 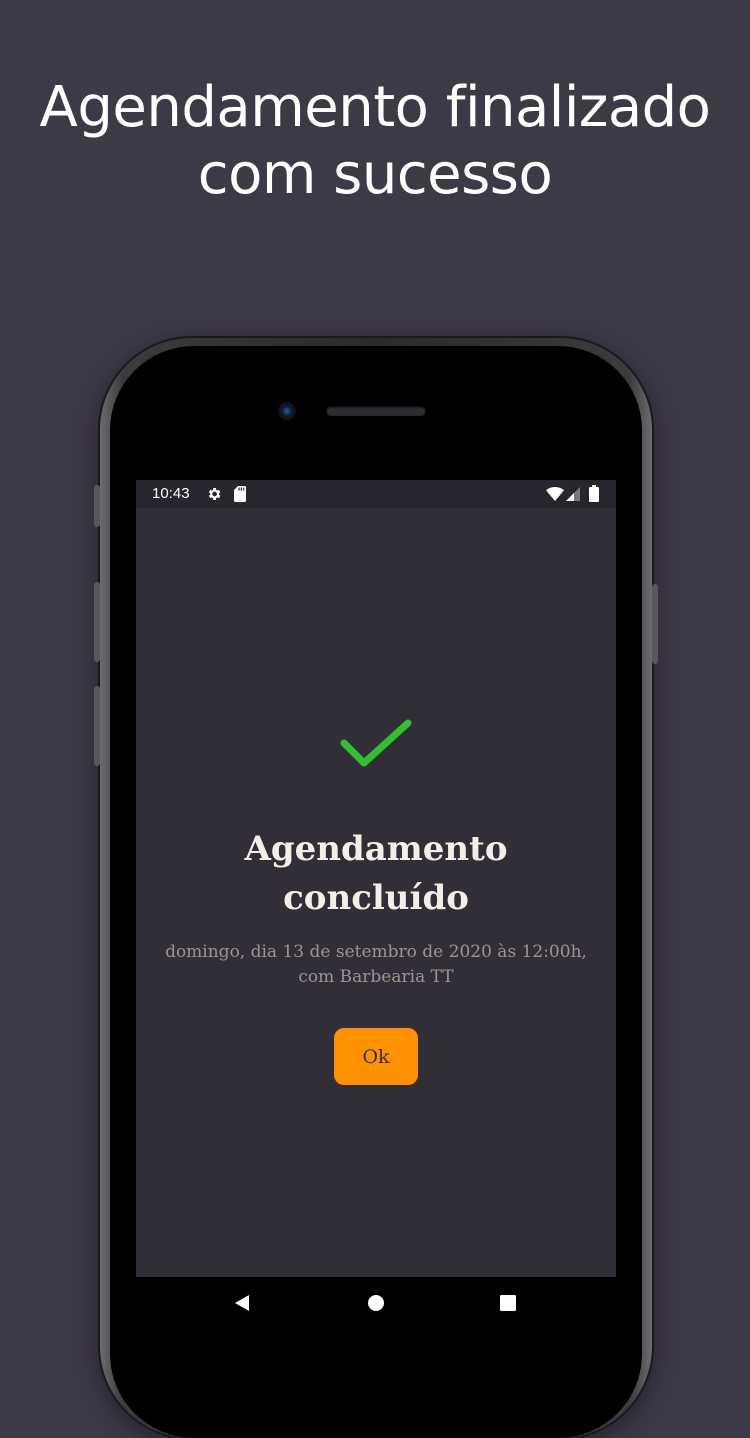 What do you see at coordinates (97, 506) in the screenshot?
I see `phone-side-button-mute` at bounding box center [97, 506].